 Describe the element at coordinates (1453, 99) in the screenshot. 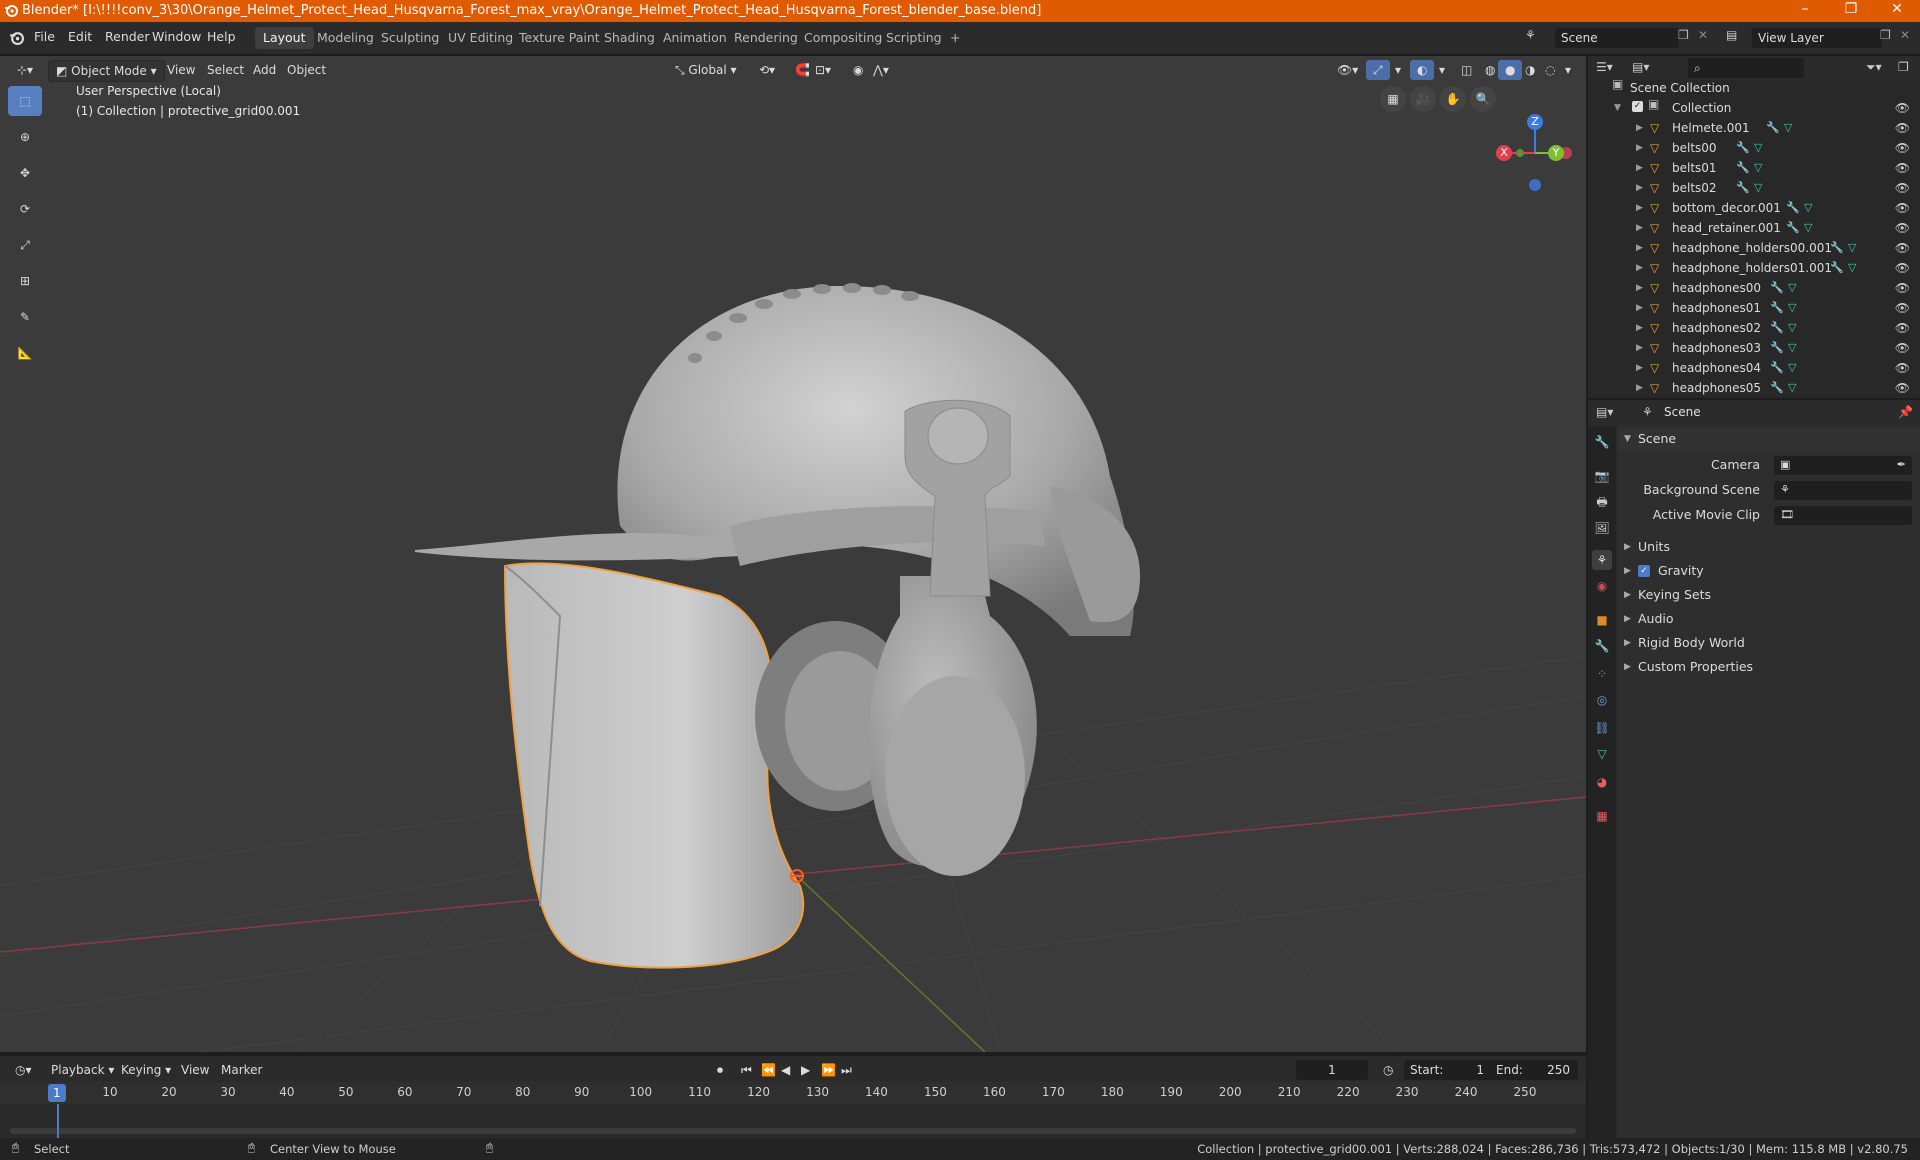

I see `pan-view-icon: ✋` at that location.